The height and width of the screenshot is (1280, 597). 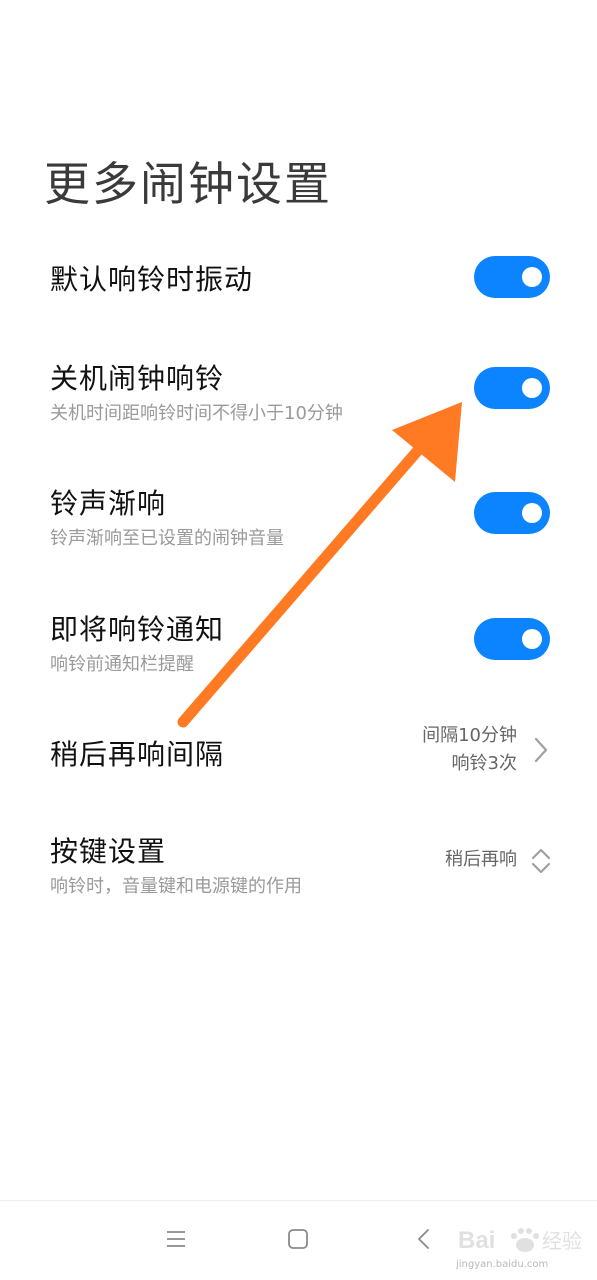 I want to click on watermark-url: jingyan.baidu.com, so click(x=502, y=1264).